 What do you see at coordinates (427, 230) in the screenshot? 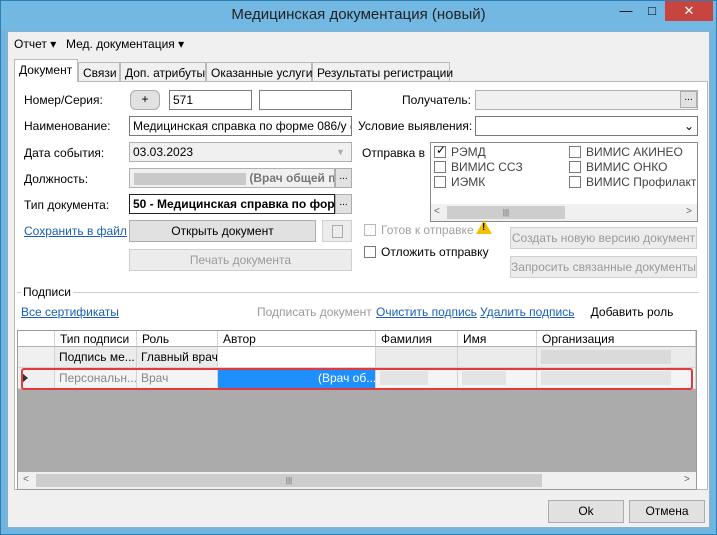
I see `ready-to-send-label: Готов к отправке` at bounding box center [427, 230].